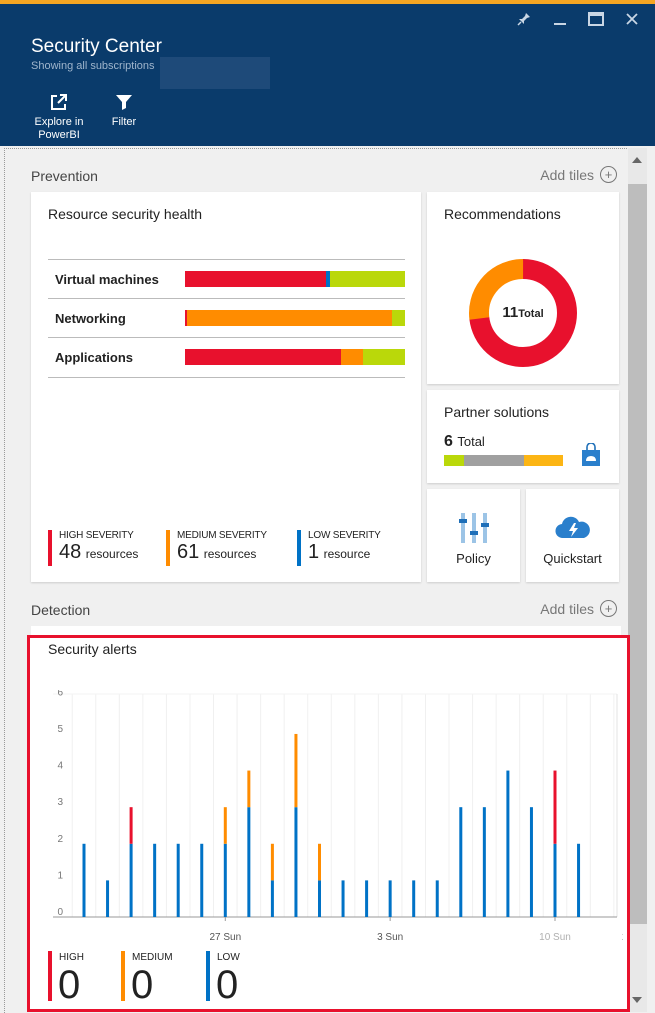 This screenshot has width=655, height=1013. Describe the element at coordinates (71, 957) in the screenshot. I see `legend-high-label: HIGH` at that location.